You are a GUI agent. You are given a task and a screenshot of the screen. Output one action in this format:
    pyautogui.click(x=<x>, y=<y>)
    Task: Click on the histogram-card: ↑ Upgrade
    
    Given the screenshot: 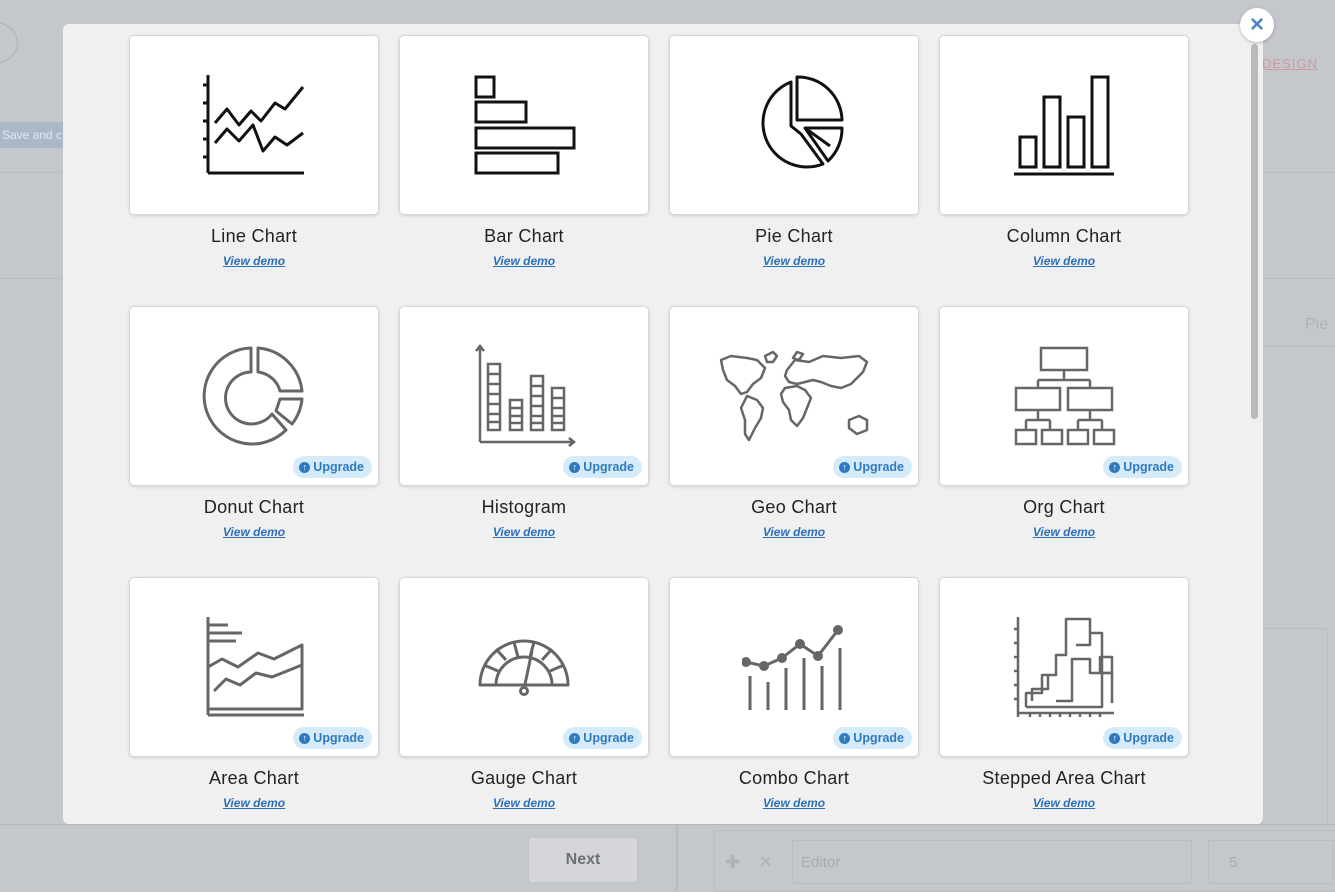 What is the action you would take?
    pyautogui.click(x=524, y=396)
    